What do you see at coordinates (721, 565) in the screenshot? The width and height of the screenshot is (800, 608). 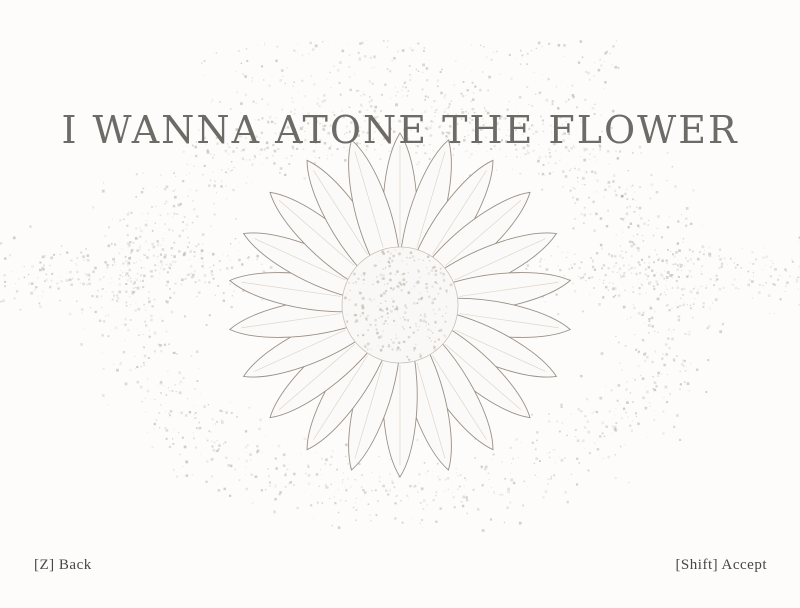 I see `accept-button: [Shift] Accept` at bounding box center [721, 565].